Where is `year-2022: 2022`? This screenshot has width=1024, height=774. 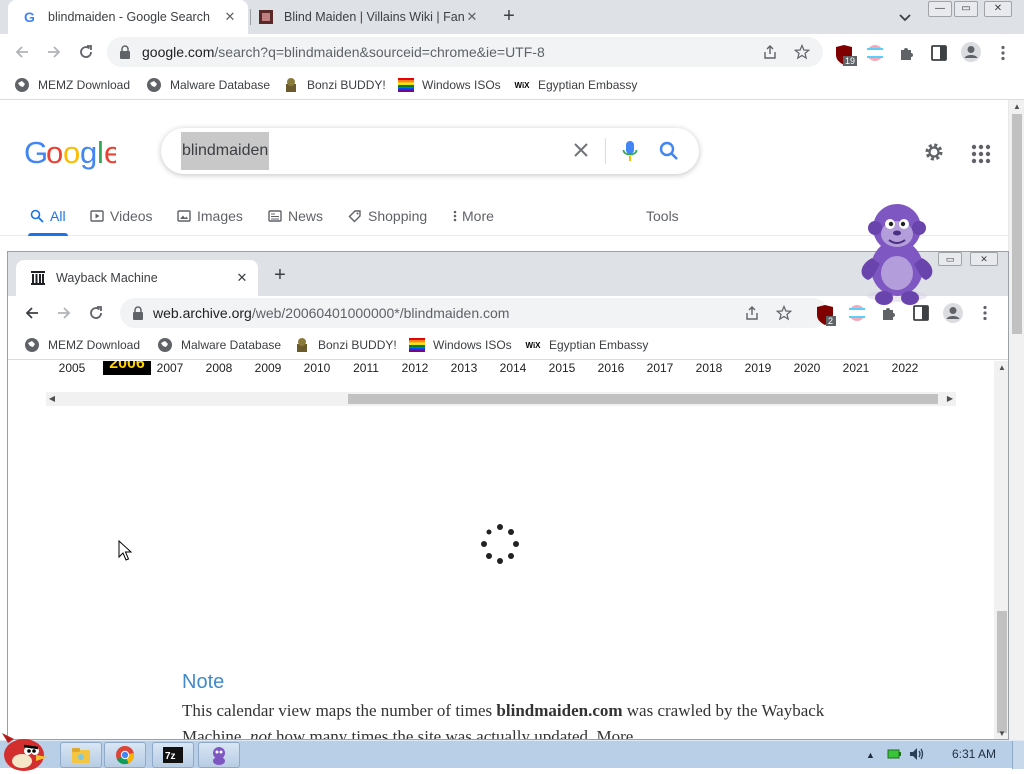
year-2022: 2022 is located at coordinates (905, 371).